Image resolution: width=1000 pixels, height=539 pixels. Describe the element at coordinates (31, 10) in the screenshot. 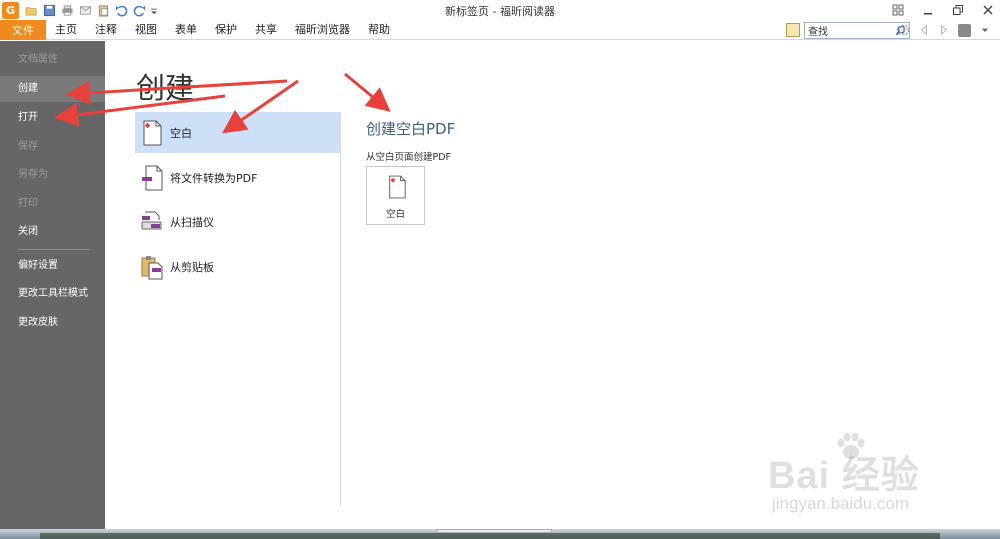

I see `open-folder-icon` at that location.